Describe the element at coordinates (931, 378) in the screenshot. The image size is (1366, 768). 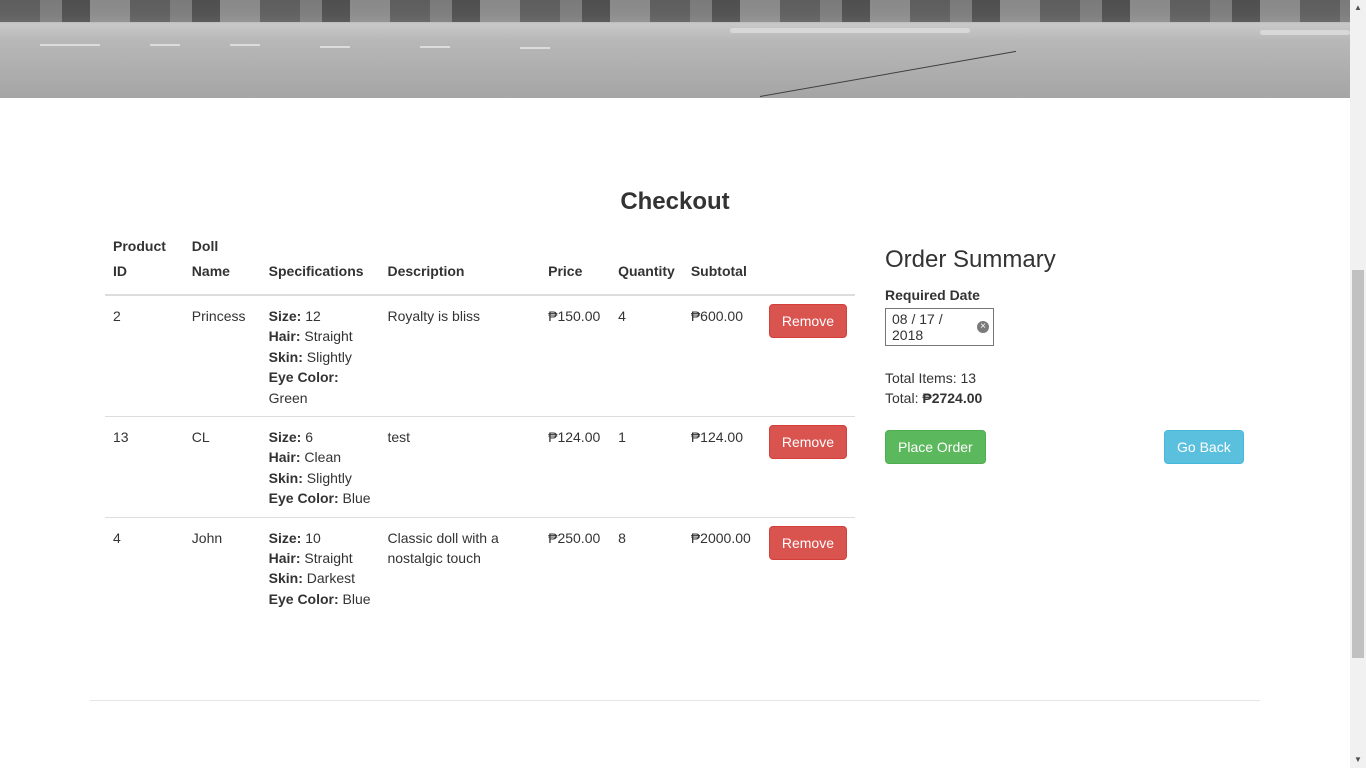
I see `total-items-line: Total Items: 13` at that location.